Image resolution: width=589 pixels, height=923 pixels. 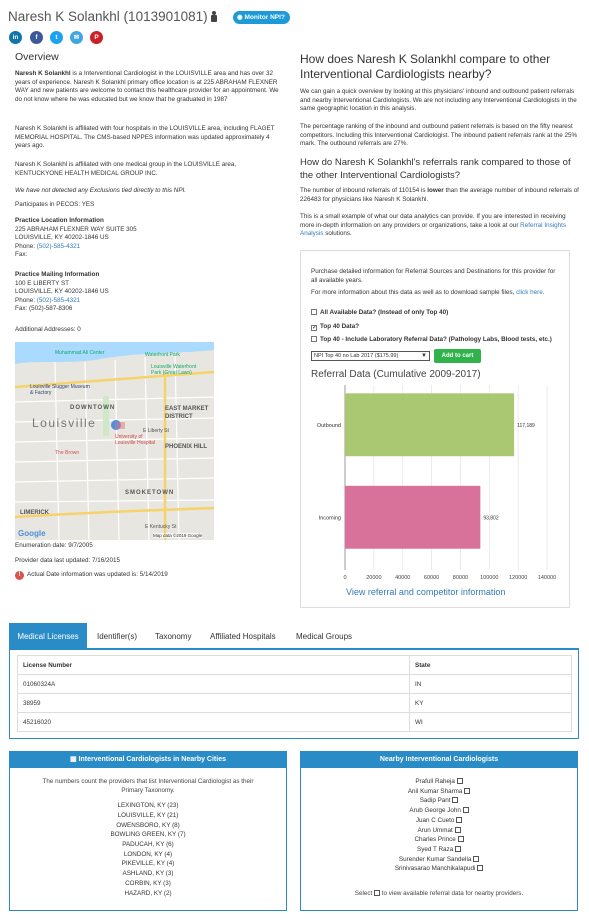 I want to click on view-referral-link: View referral and competitor information, so click(x=425, y=592).